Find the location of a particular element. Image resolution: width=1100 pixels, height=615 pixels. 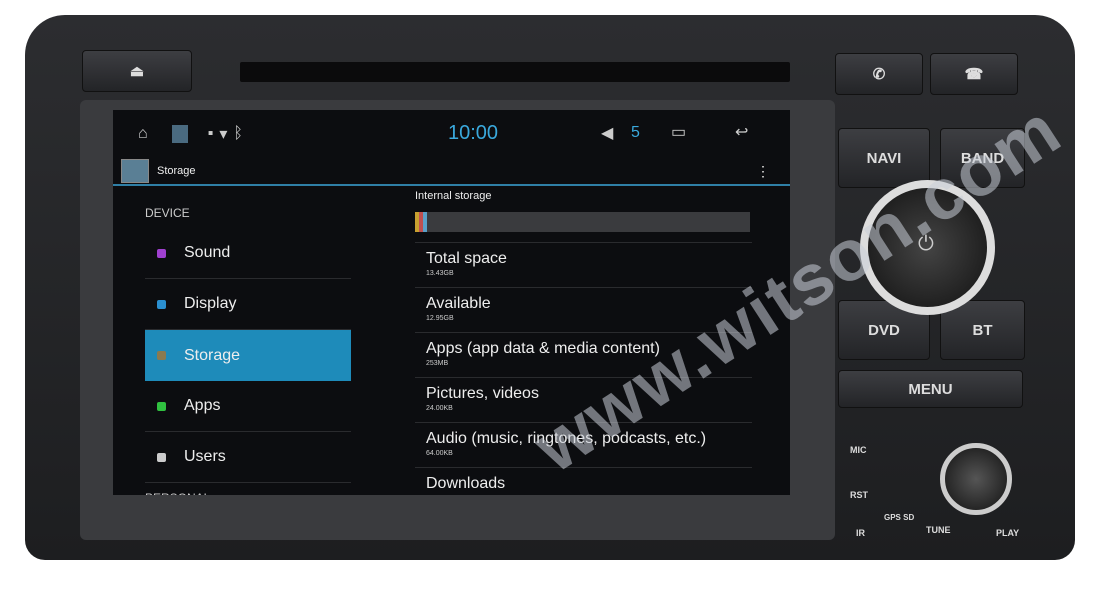

sidebar-item-label: Apps is located at coordinates (202, 405).